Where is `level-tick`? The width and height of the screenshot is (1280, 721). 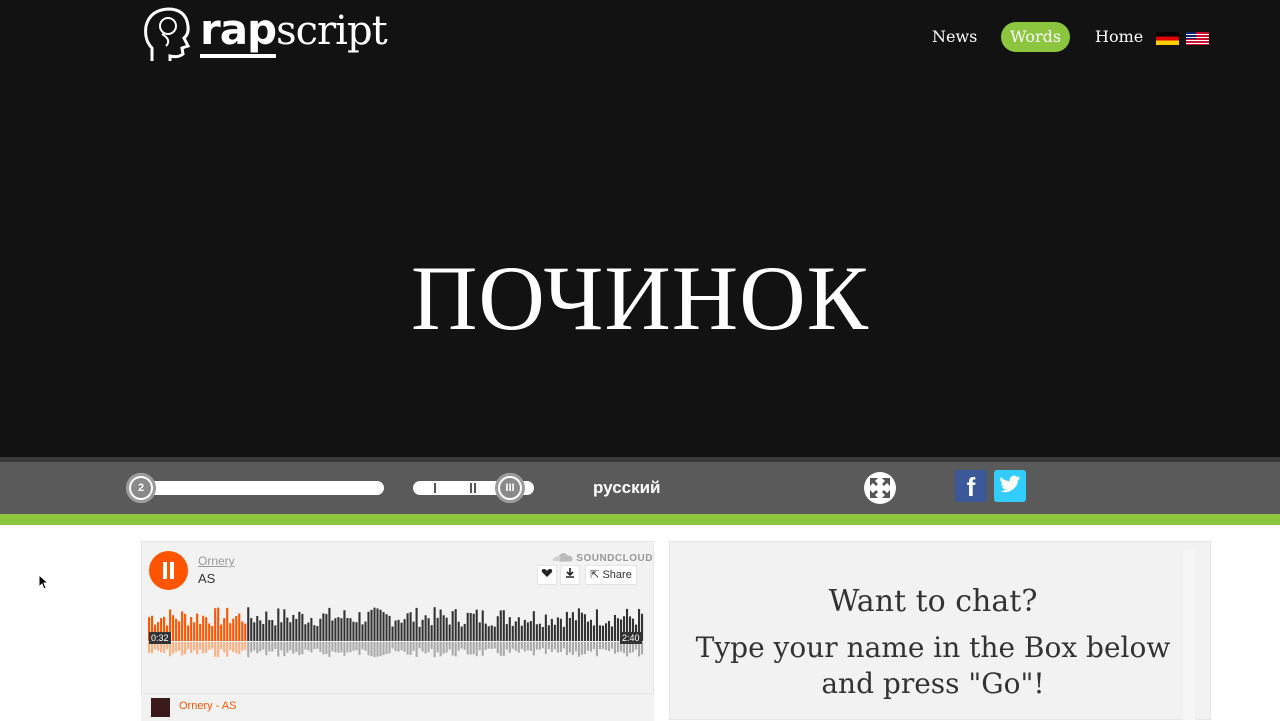 level-tick is located at coordinates (471, 488).